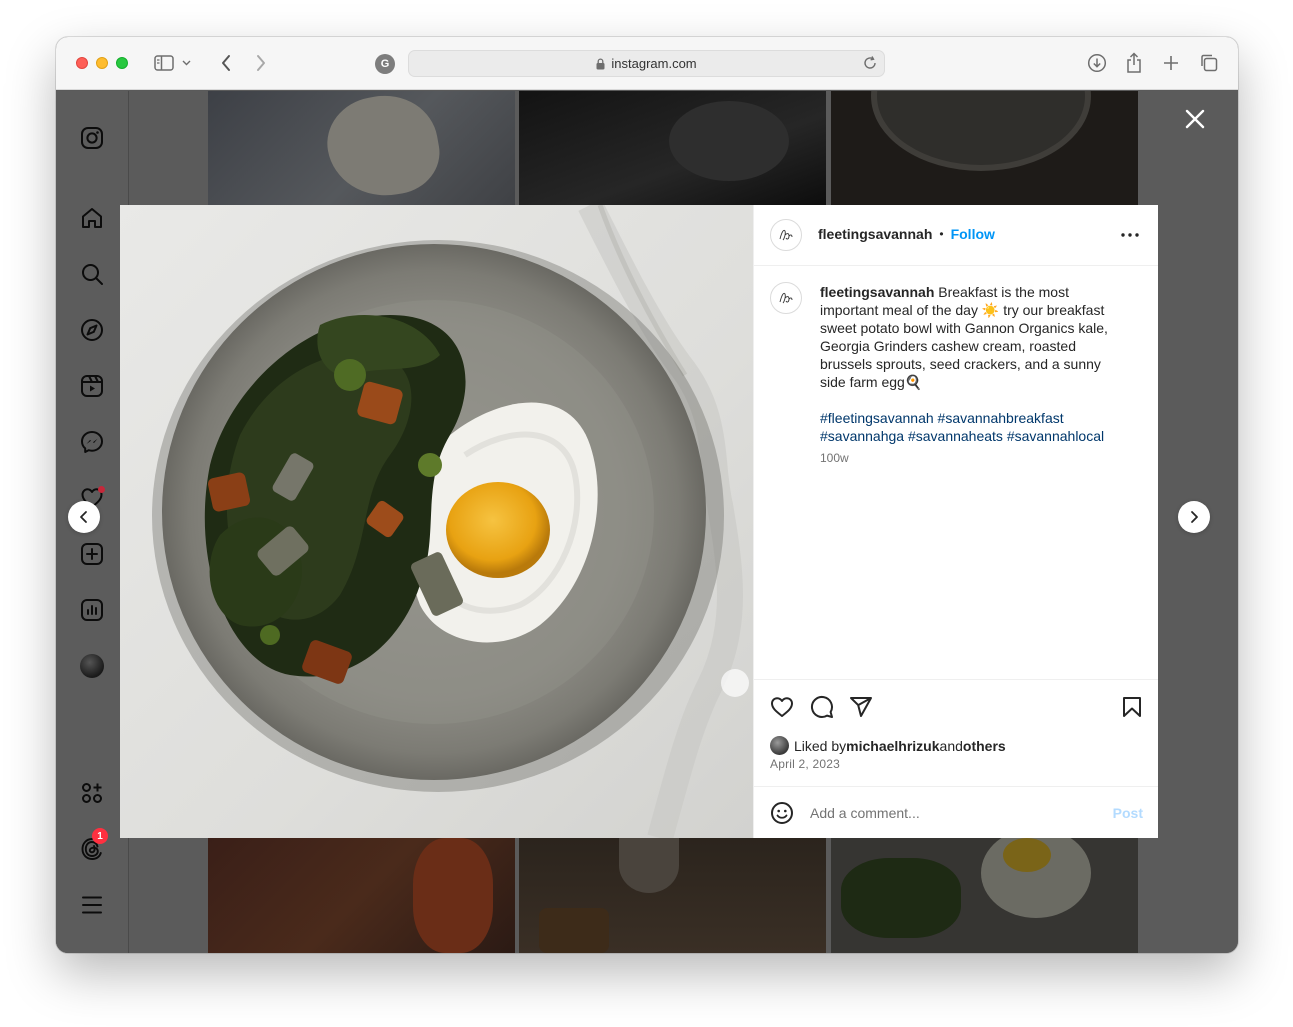 This screenshot has height=1027, width=1293. I want to click on post-date: April 2, 2023, so click(805, 764).